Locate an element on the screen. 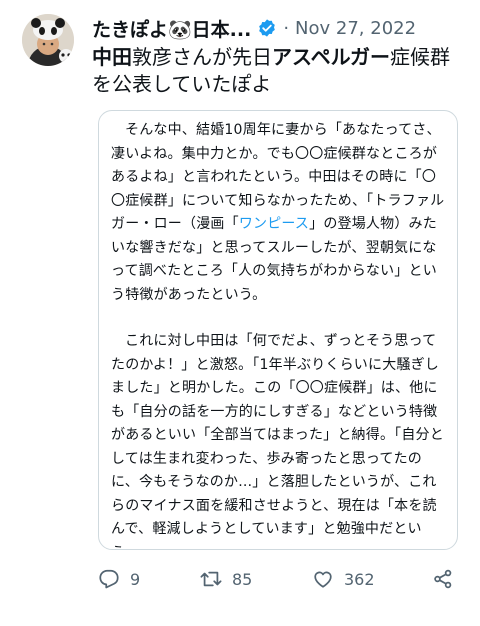 Image resolution: width=480 pixels, height=626 pixels. share-button is located at coordinates (448, 579).